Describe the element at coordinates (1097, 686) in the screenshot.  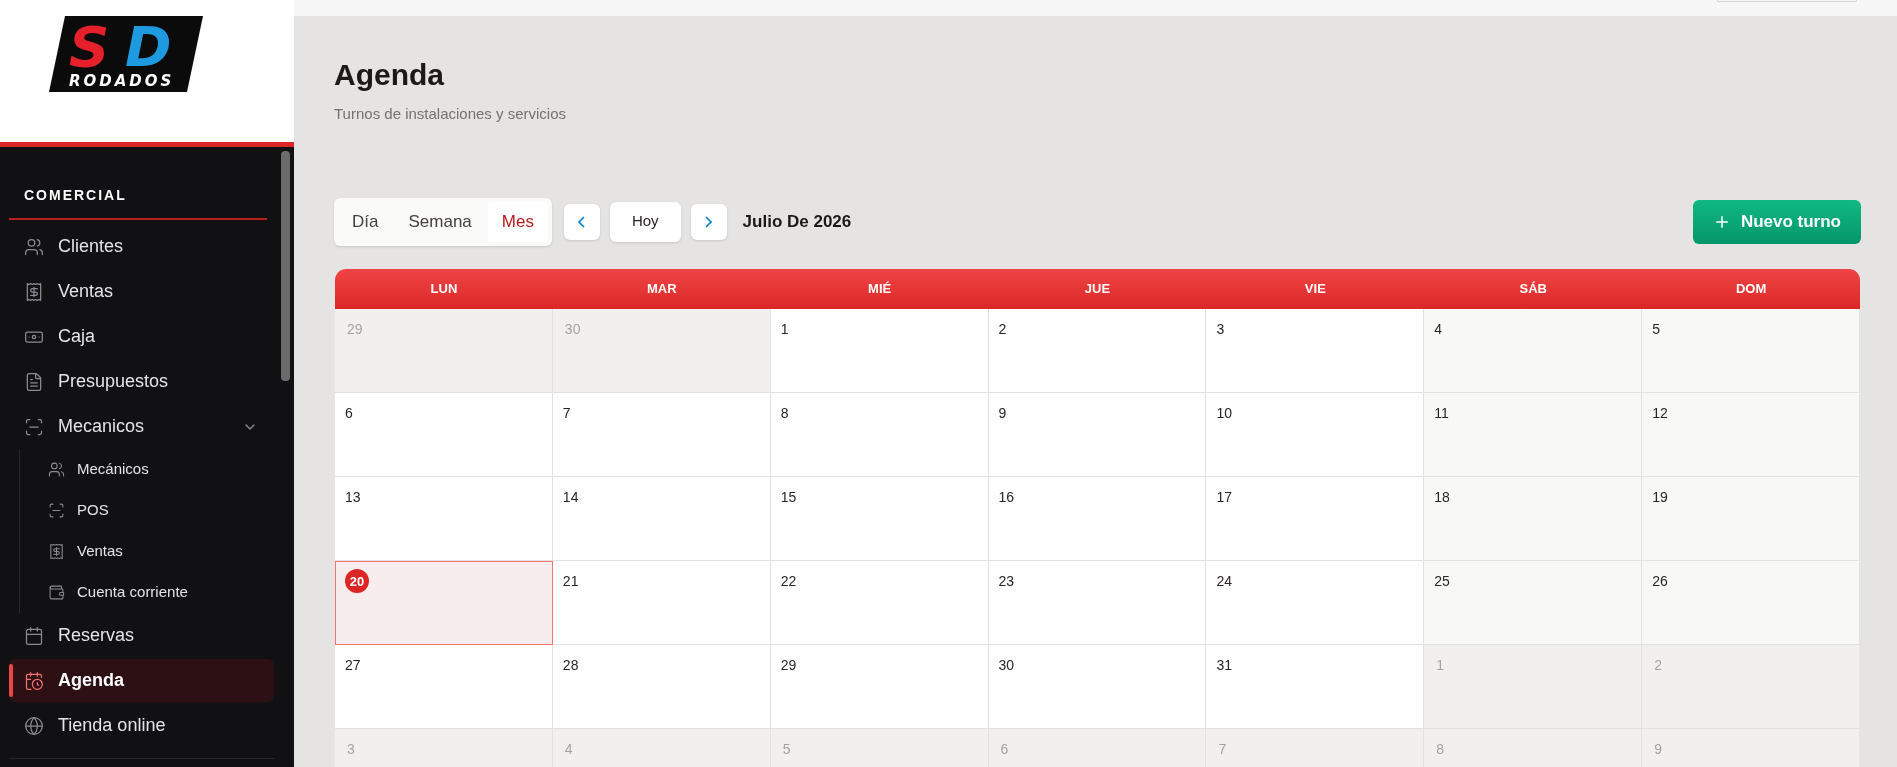
I see `day-cell: 30` at that location.